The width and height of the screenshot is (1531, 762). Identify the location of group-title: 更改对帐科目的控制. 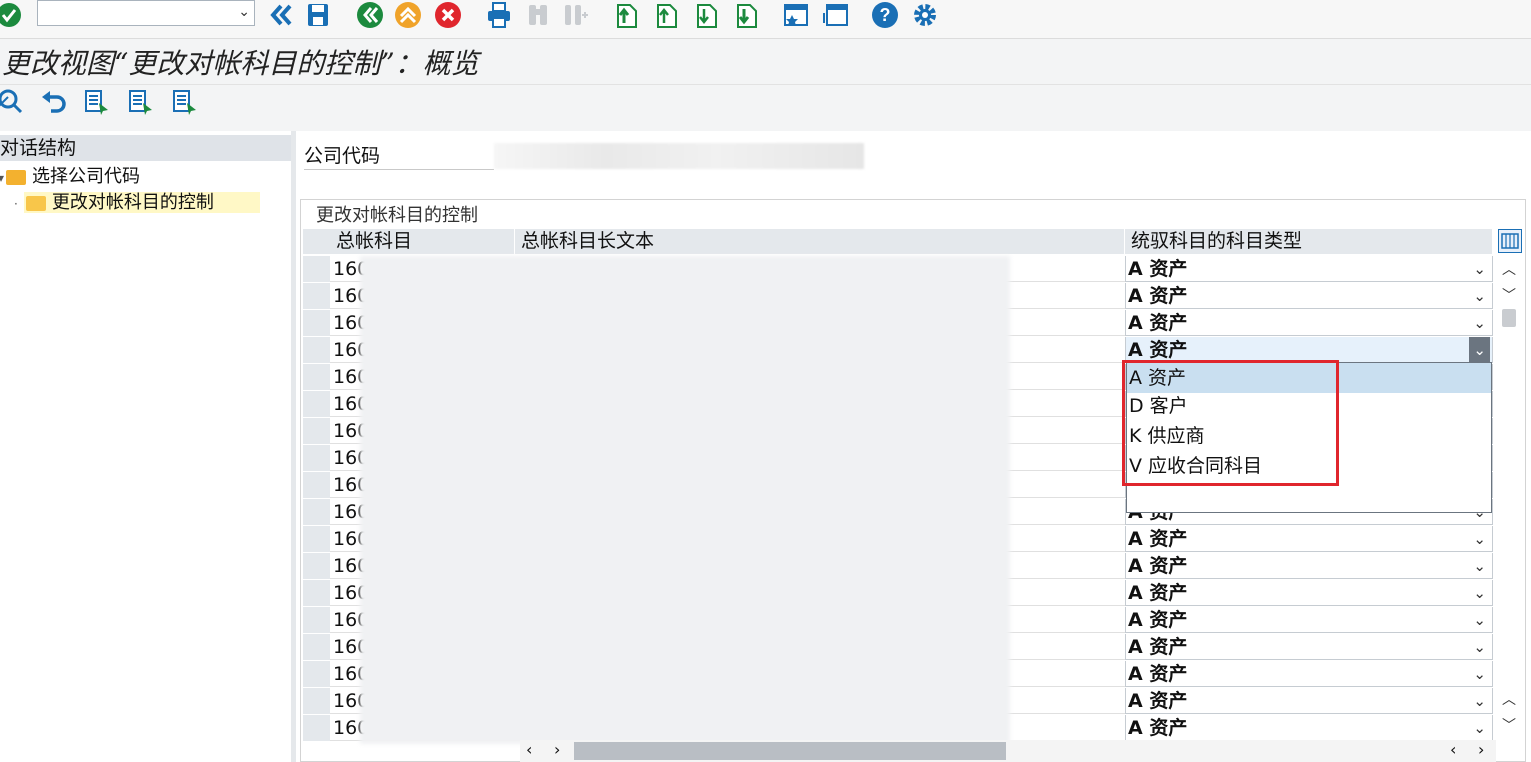
(397, 215).